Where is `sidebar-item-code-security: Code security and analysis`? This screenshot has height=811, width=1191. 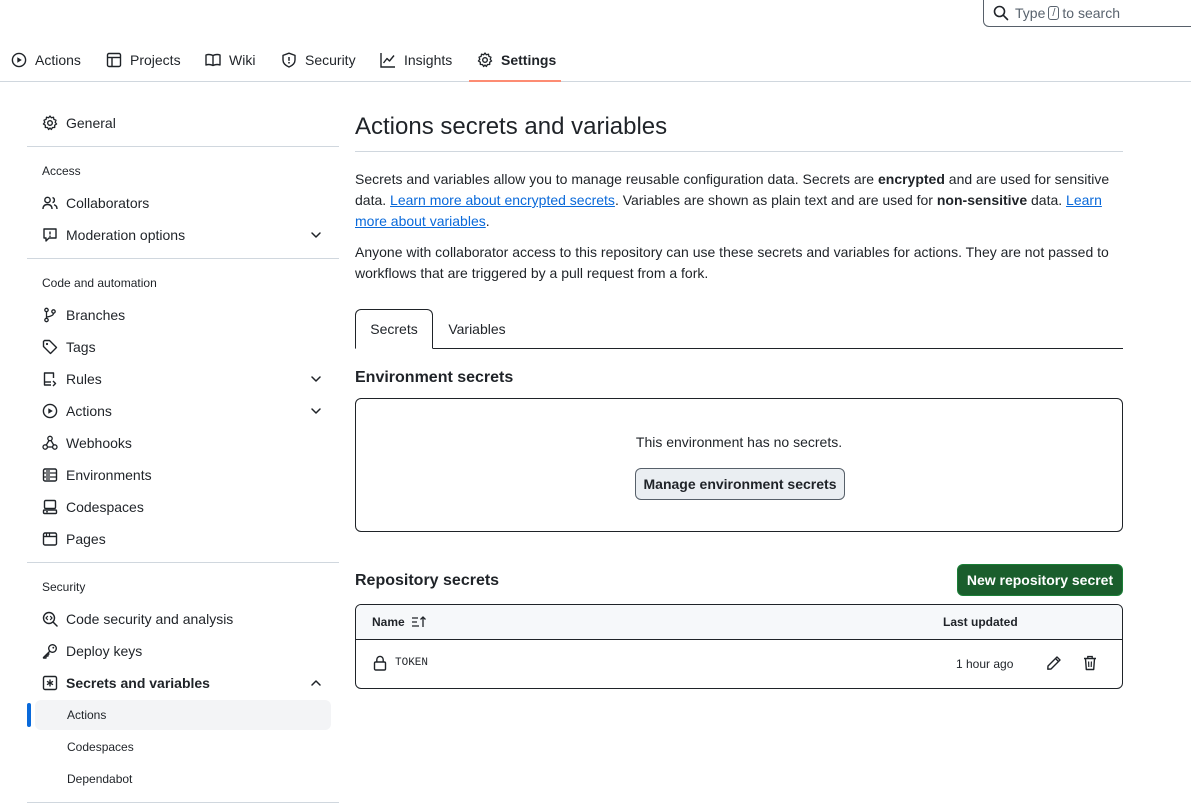
sidebar-item-code-security: Code security and analysis is located at coordinates (179, 619).